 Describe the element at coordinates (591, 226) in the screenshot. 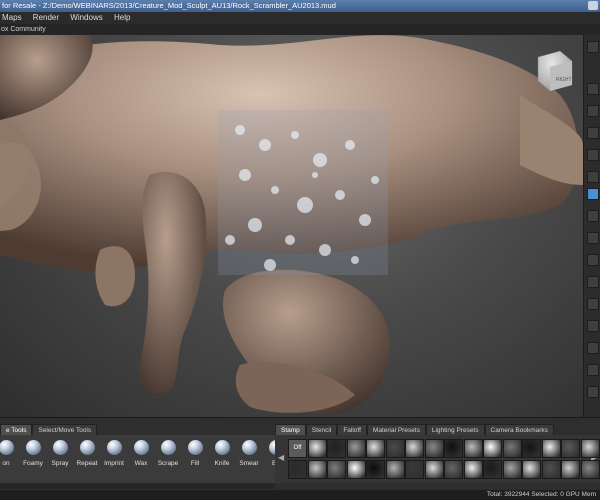

I see `right-toolbar-strip` at that location.